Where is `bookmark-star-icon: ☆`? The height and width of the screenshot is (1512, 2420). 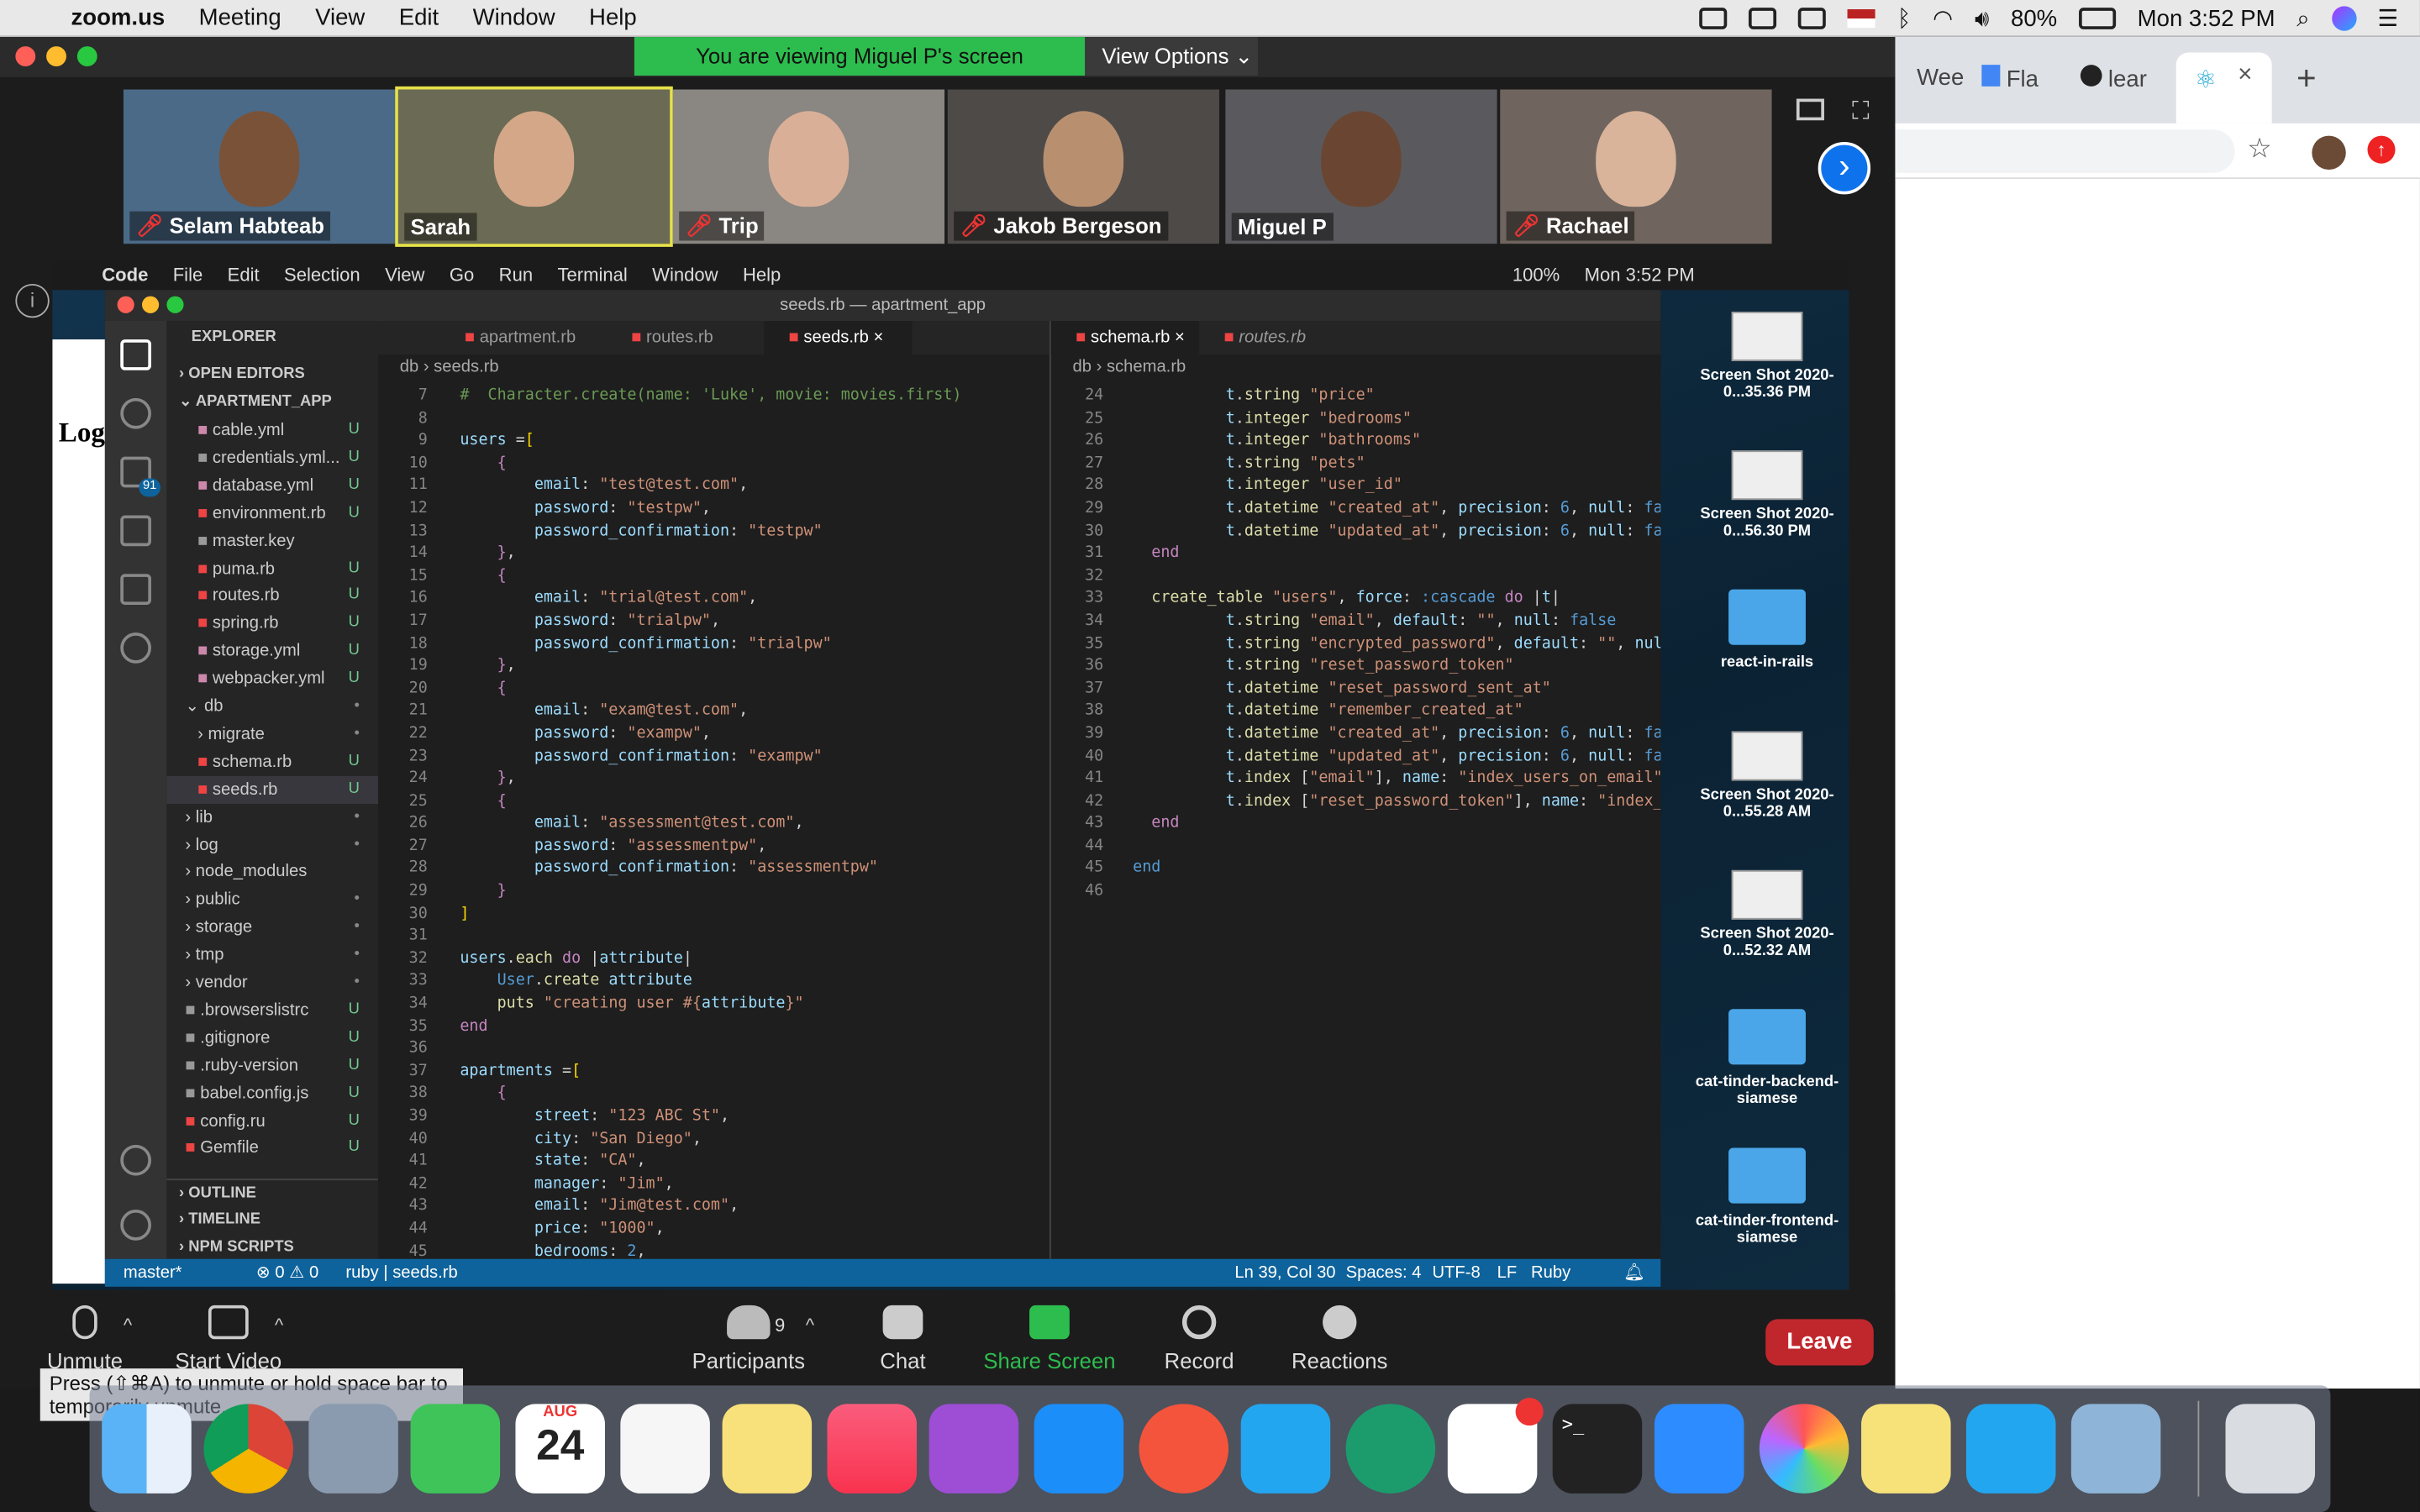 bookmark-star-icon: ☆ is located at coordinates (2260, 149).